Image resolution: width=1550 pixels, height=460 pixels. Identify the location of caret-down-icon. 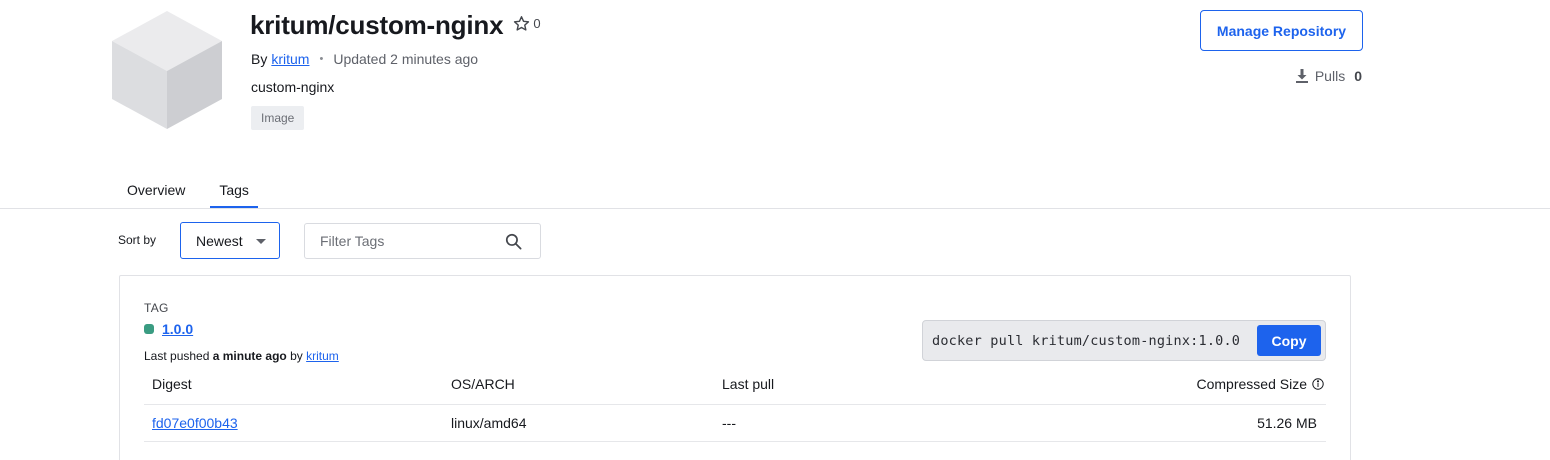
(261, 241).